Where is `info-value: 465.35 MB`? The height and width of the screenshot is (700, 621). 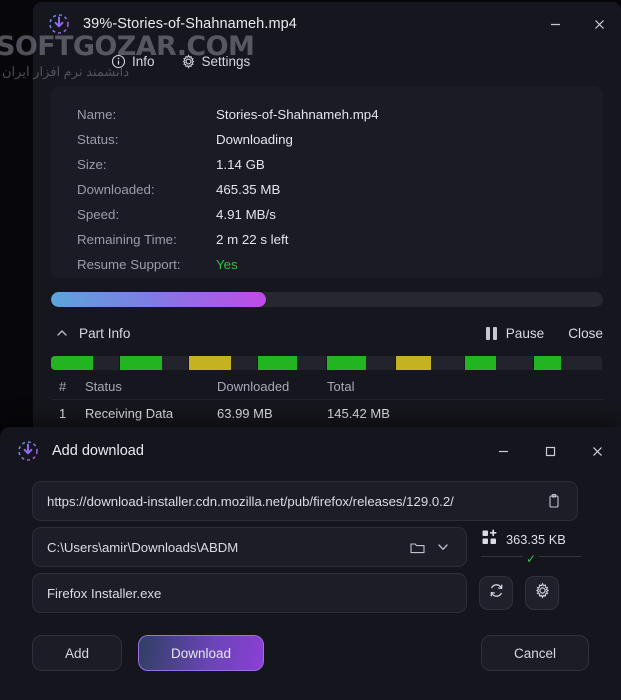
info-value: 465.35 MB is located at coordinates (248, 189).